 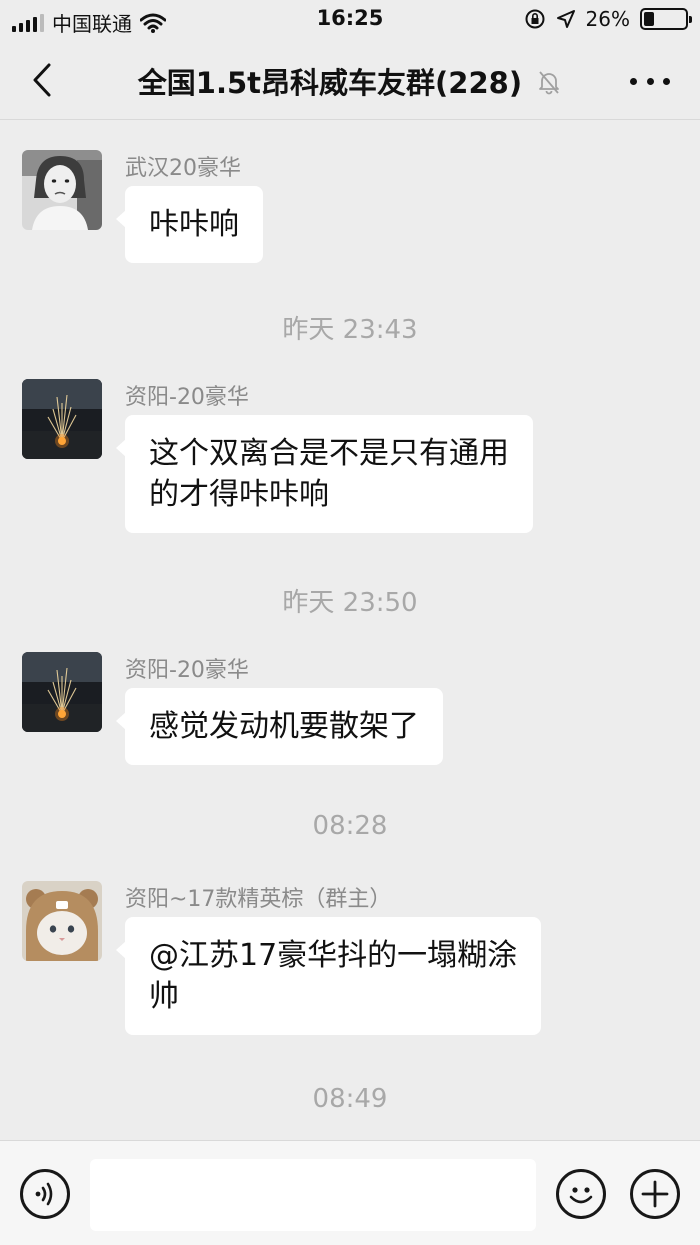 I want to click on bell-muted-icon, so click(x=549, y=85).